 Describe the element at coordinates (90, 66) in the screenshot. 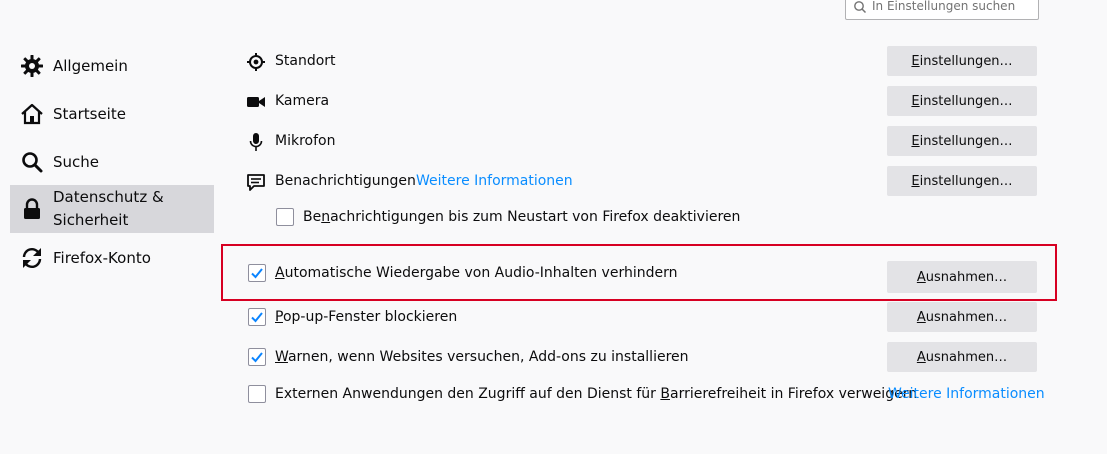

I see `sidebar-item-label: Allgemein` at that location.